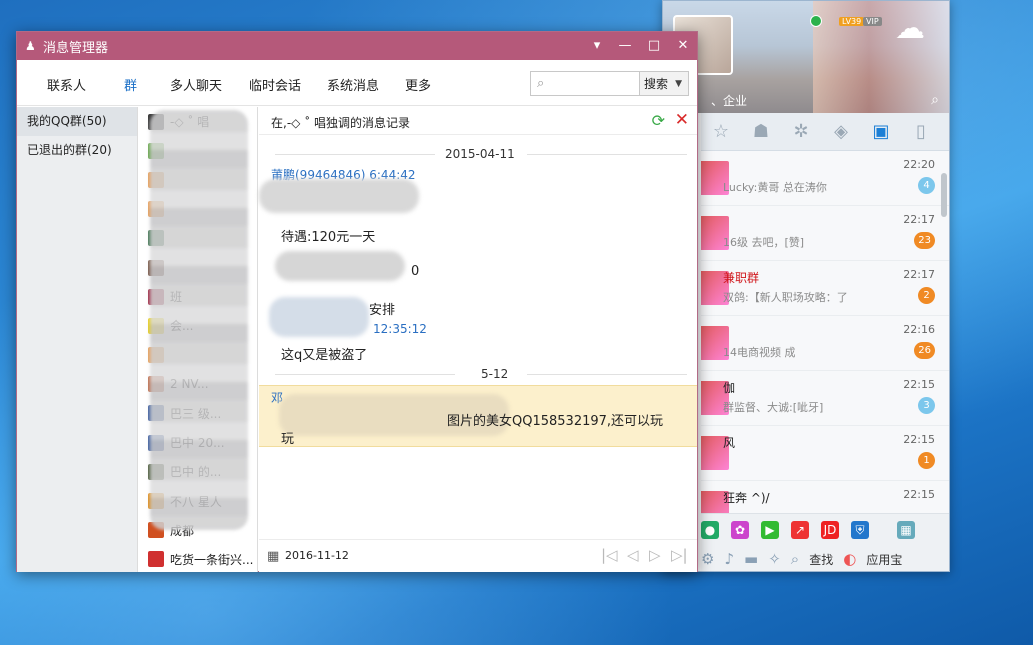  Describe the element at coordinates (721, 131) in the screenshot. I see `star-icon: ☆` at that location.